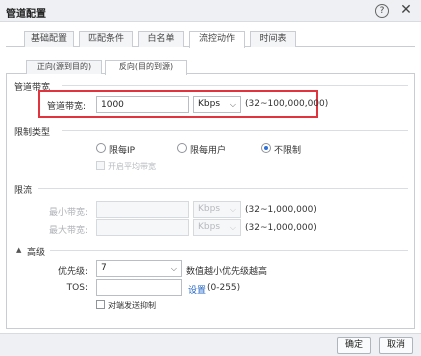  Describe the element at coordinates (106, 39) in the screenshot. I see `tab-match-conditions: 匹配条件` at that location.